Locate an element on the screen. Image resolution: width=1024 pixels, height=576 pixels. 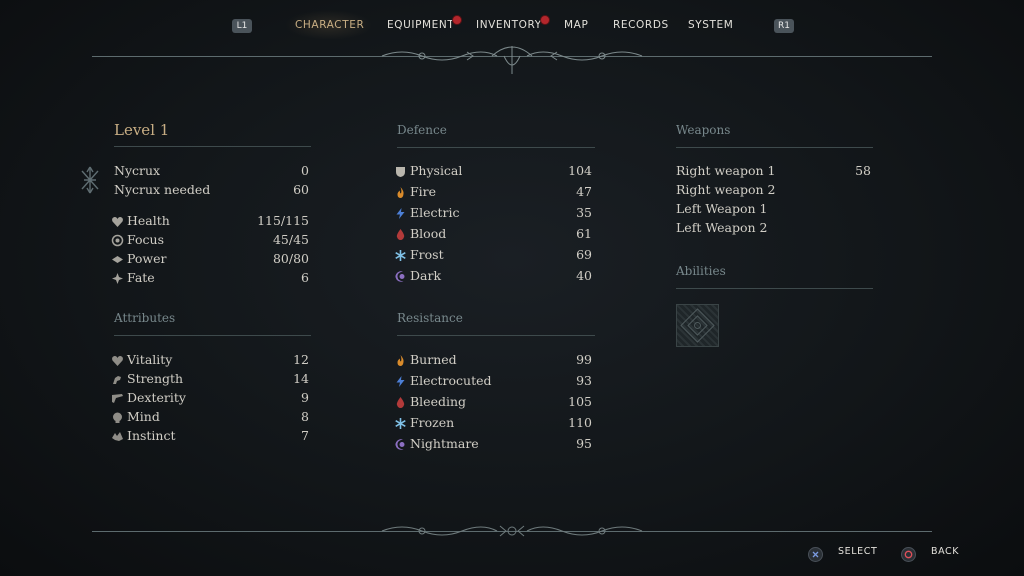
stat-row-power: Power 80/80 is located at coordinates (210, 259).